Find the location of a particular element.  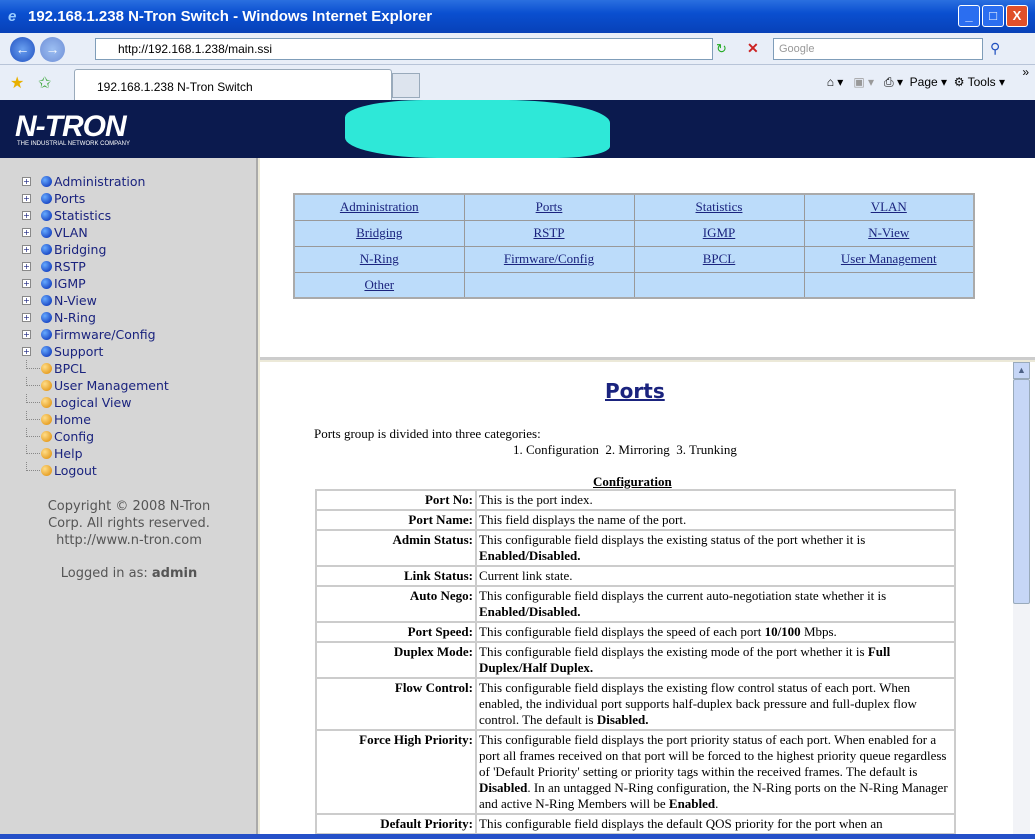

nav-link: Bridging is located at coordinates (379, 232).